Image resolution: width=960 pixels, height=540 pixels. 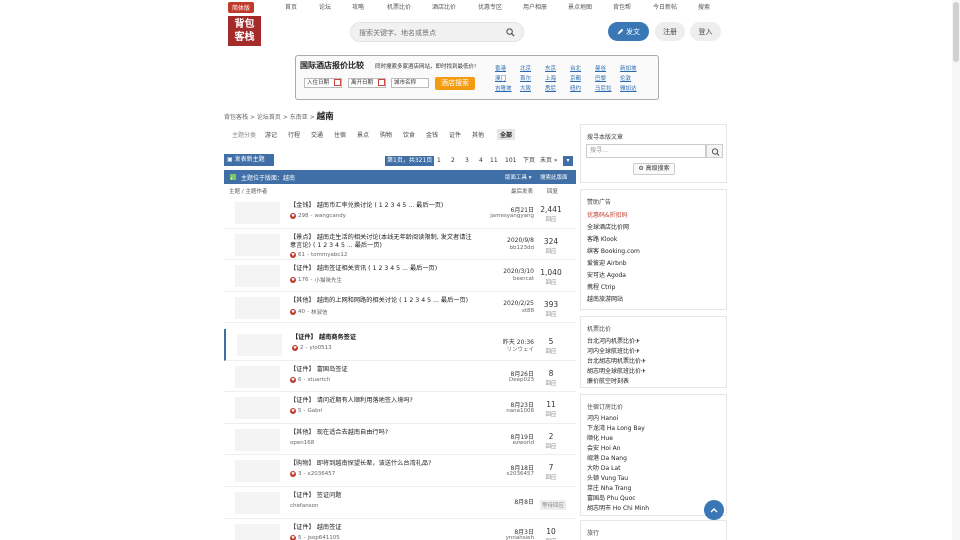 What do you see at coordinates (665, 6) in the screenshot?
I see `nav-item-new-posts: 今日新帖` at bounding box center [665, 6].